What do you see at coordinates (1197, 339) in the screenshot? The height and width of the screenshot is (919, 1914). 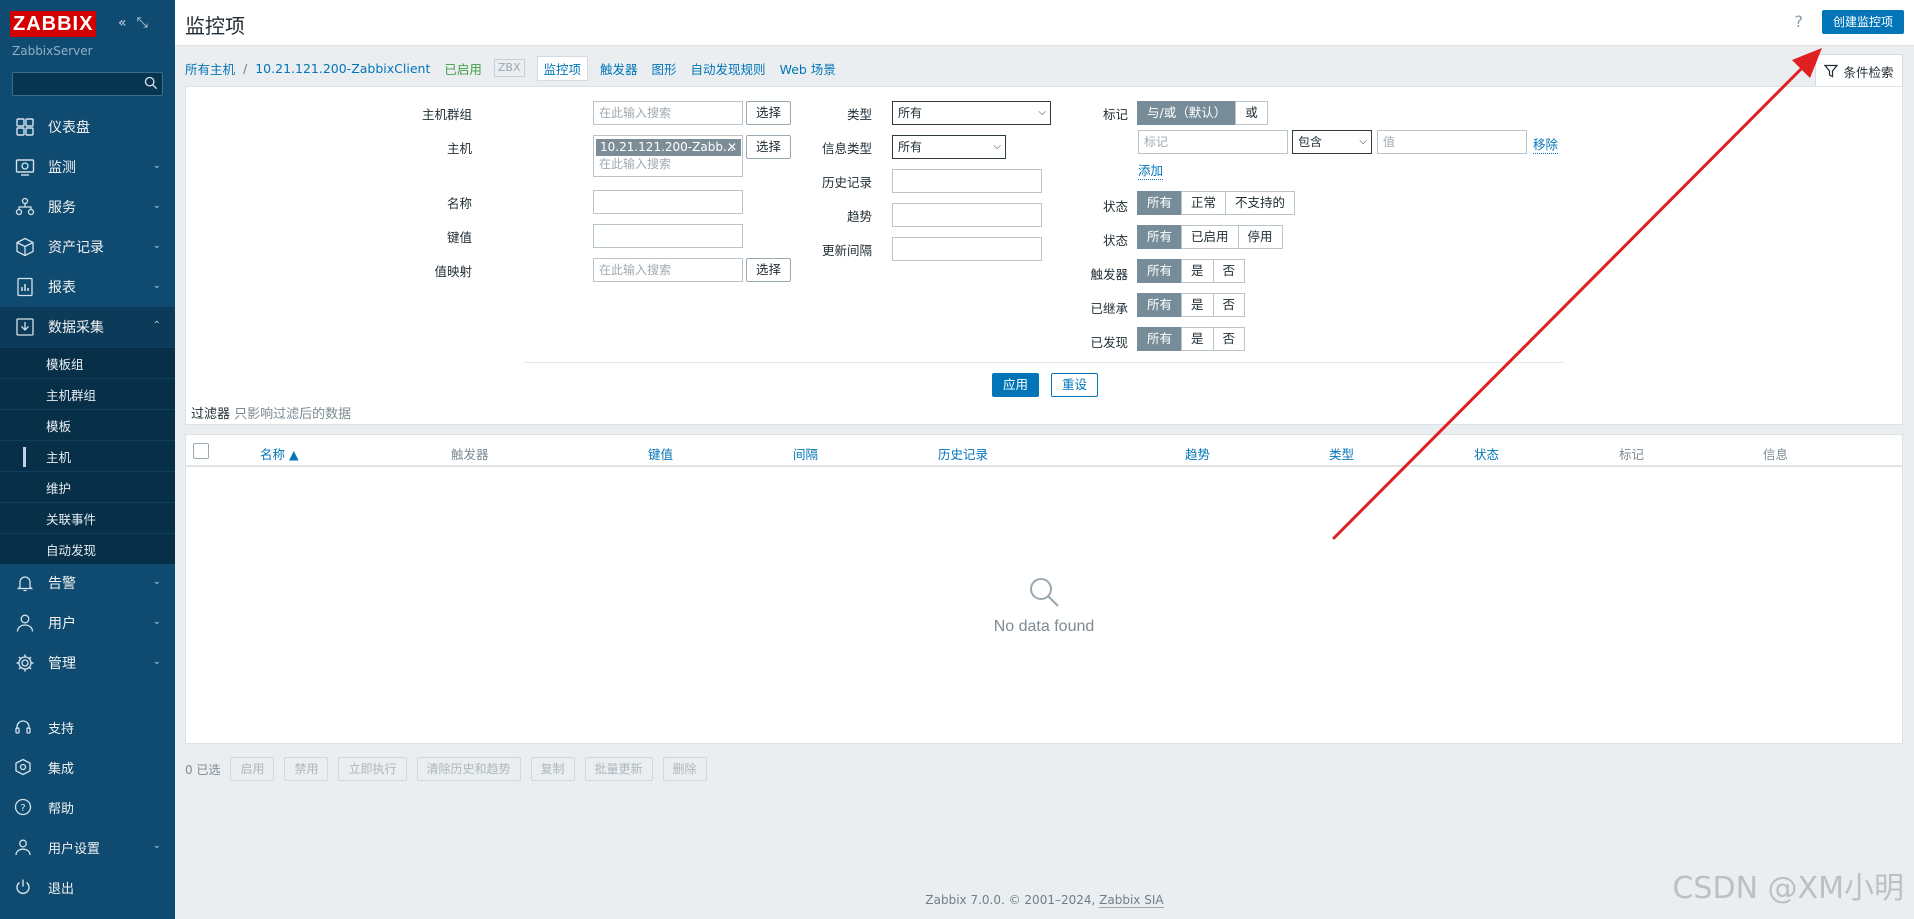 I see `discovered-option-yes: 是` at bounding box center [1197, 339].